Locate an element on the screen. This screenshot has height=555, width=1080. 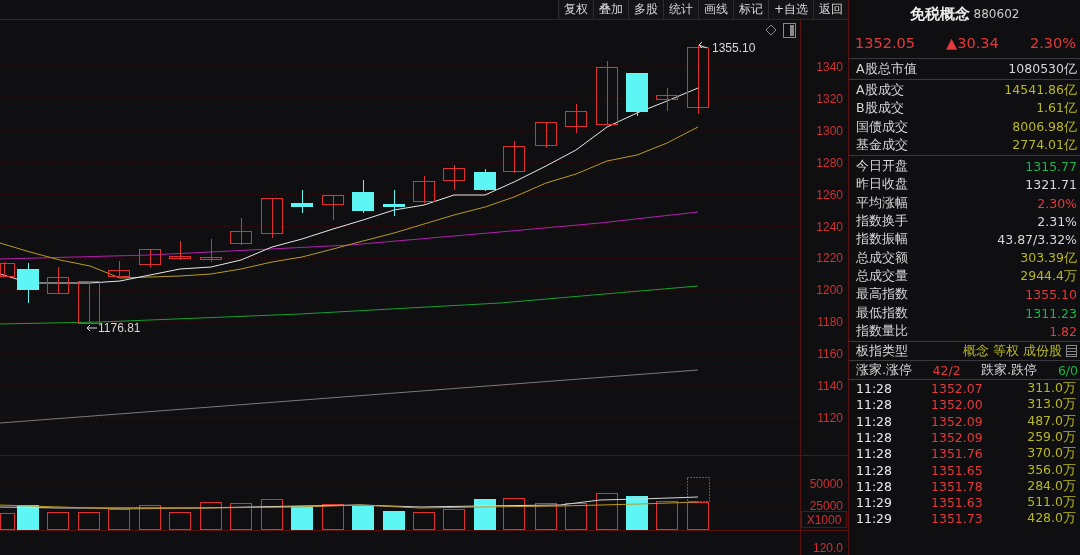
stat-label: 平均涨幅 is located at coordinates (882, 203).